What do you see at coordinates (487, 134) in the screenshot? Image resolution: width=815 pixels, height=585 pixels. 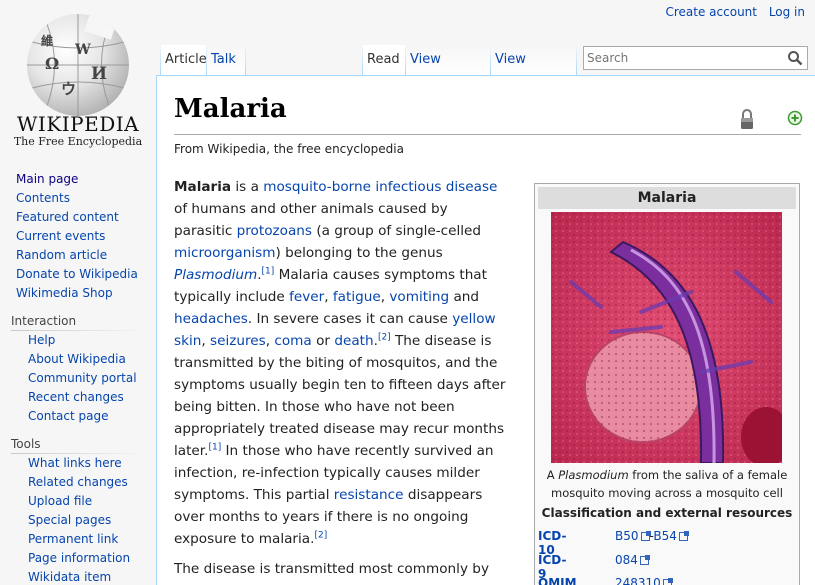 I see `title-divider` at bounding box center [487, 134].